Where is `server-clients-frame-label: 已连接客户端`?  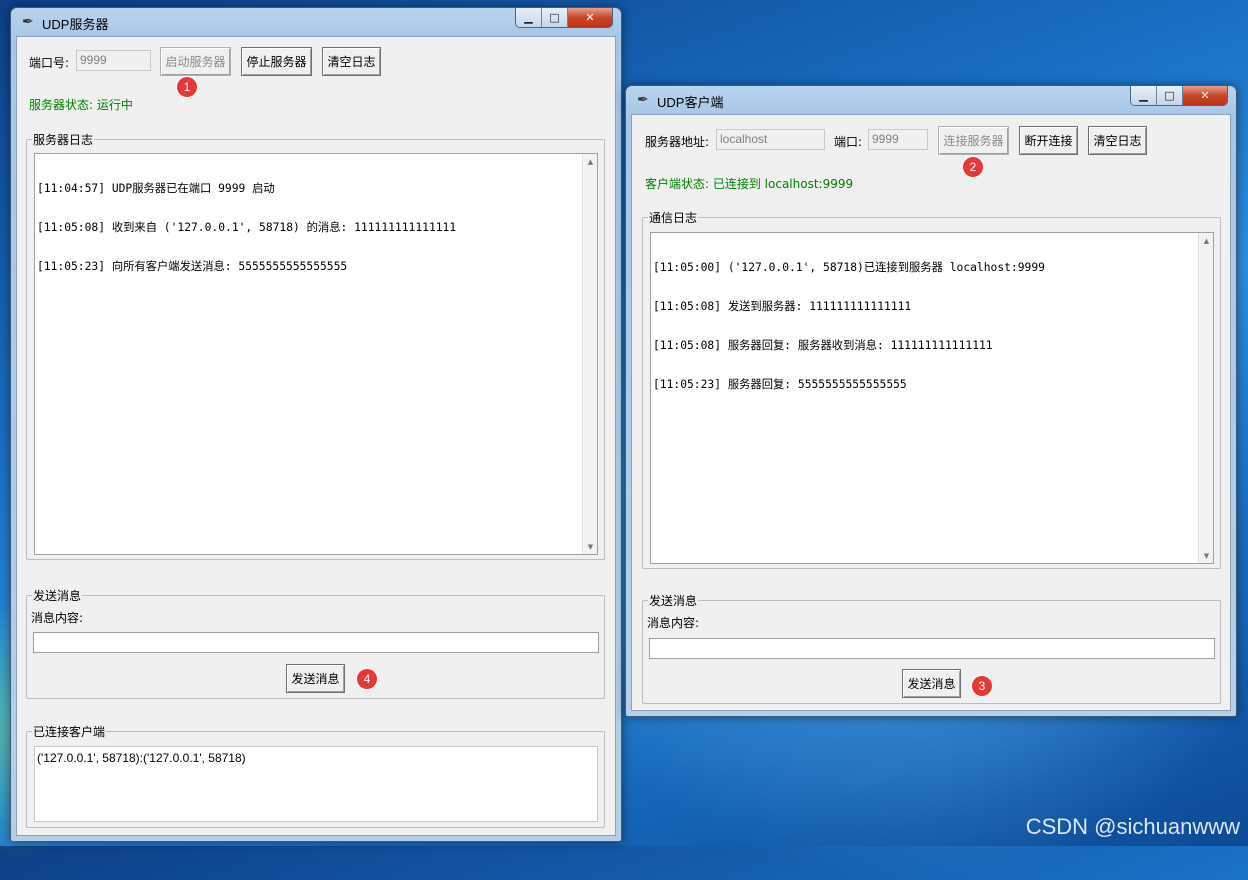 server-clients-frame-label: 已连接客户端 is located at coordinates (69, 731).